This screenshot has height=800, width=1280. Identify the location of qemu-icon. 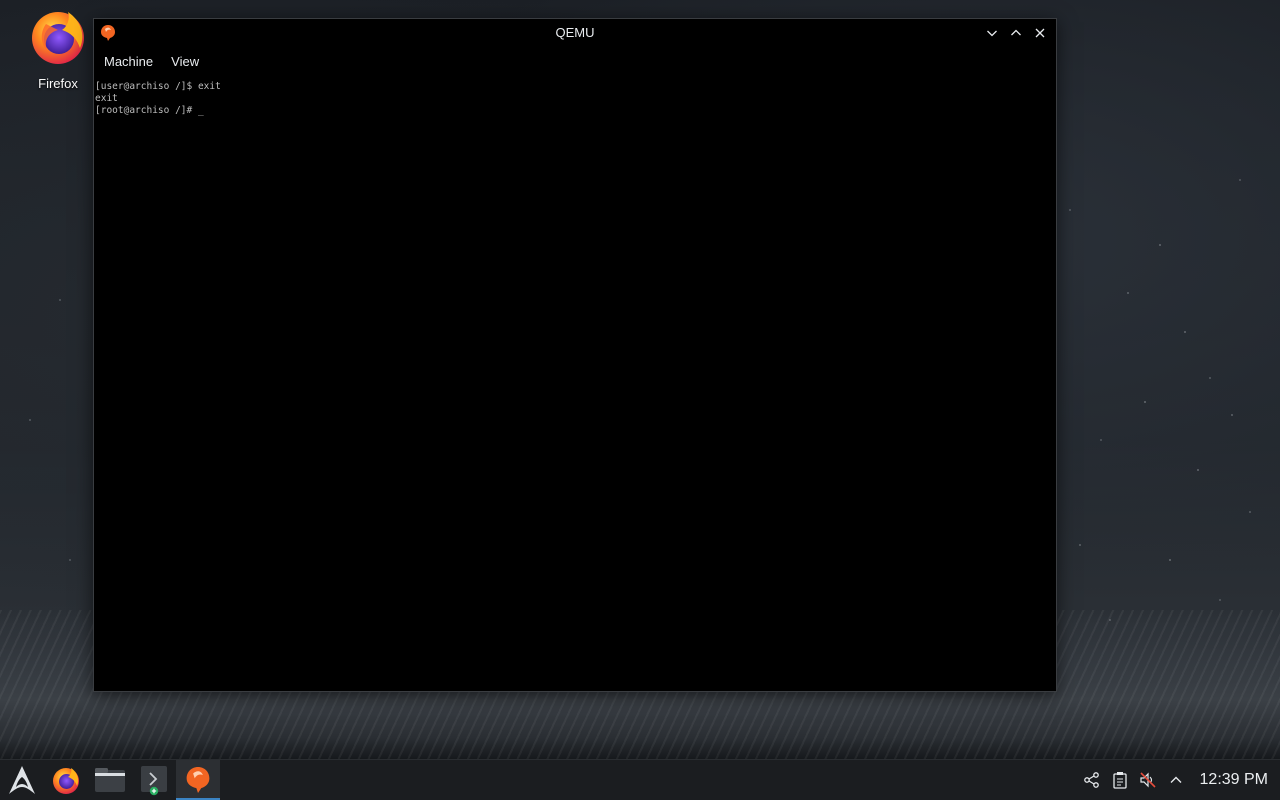
(198, 780).